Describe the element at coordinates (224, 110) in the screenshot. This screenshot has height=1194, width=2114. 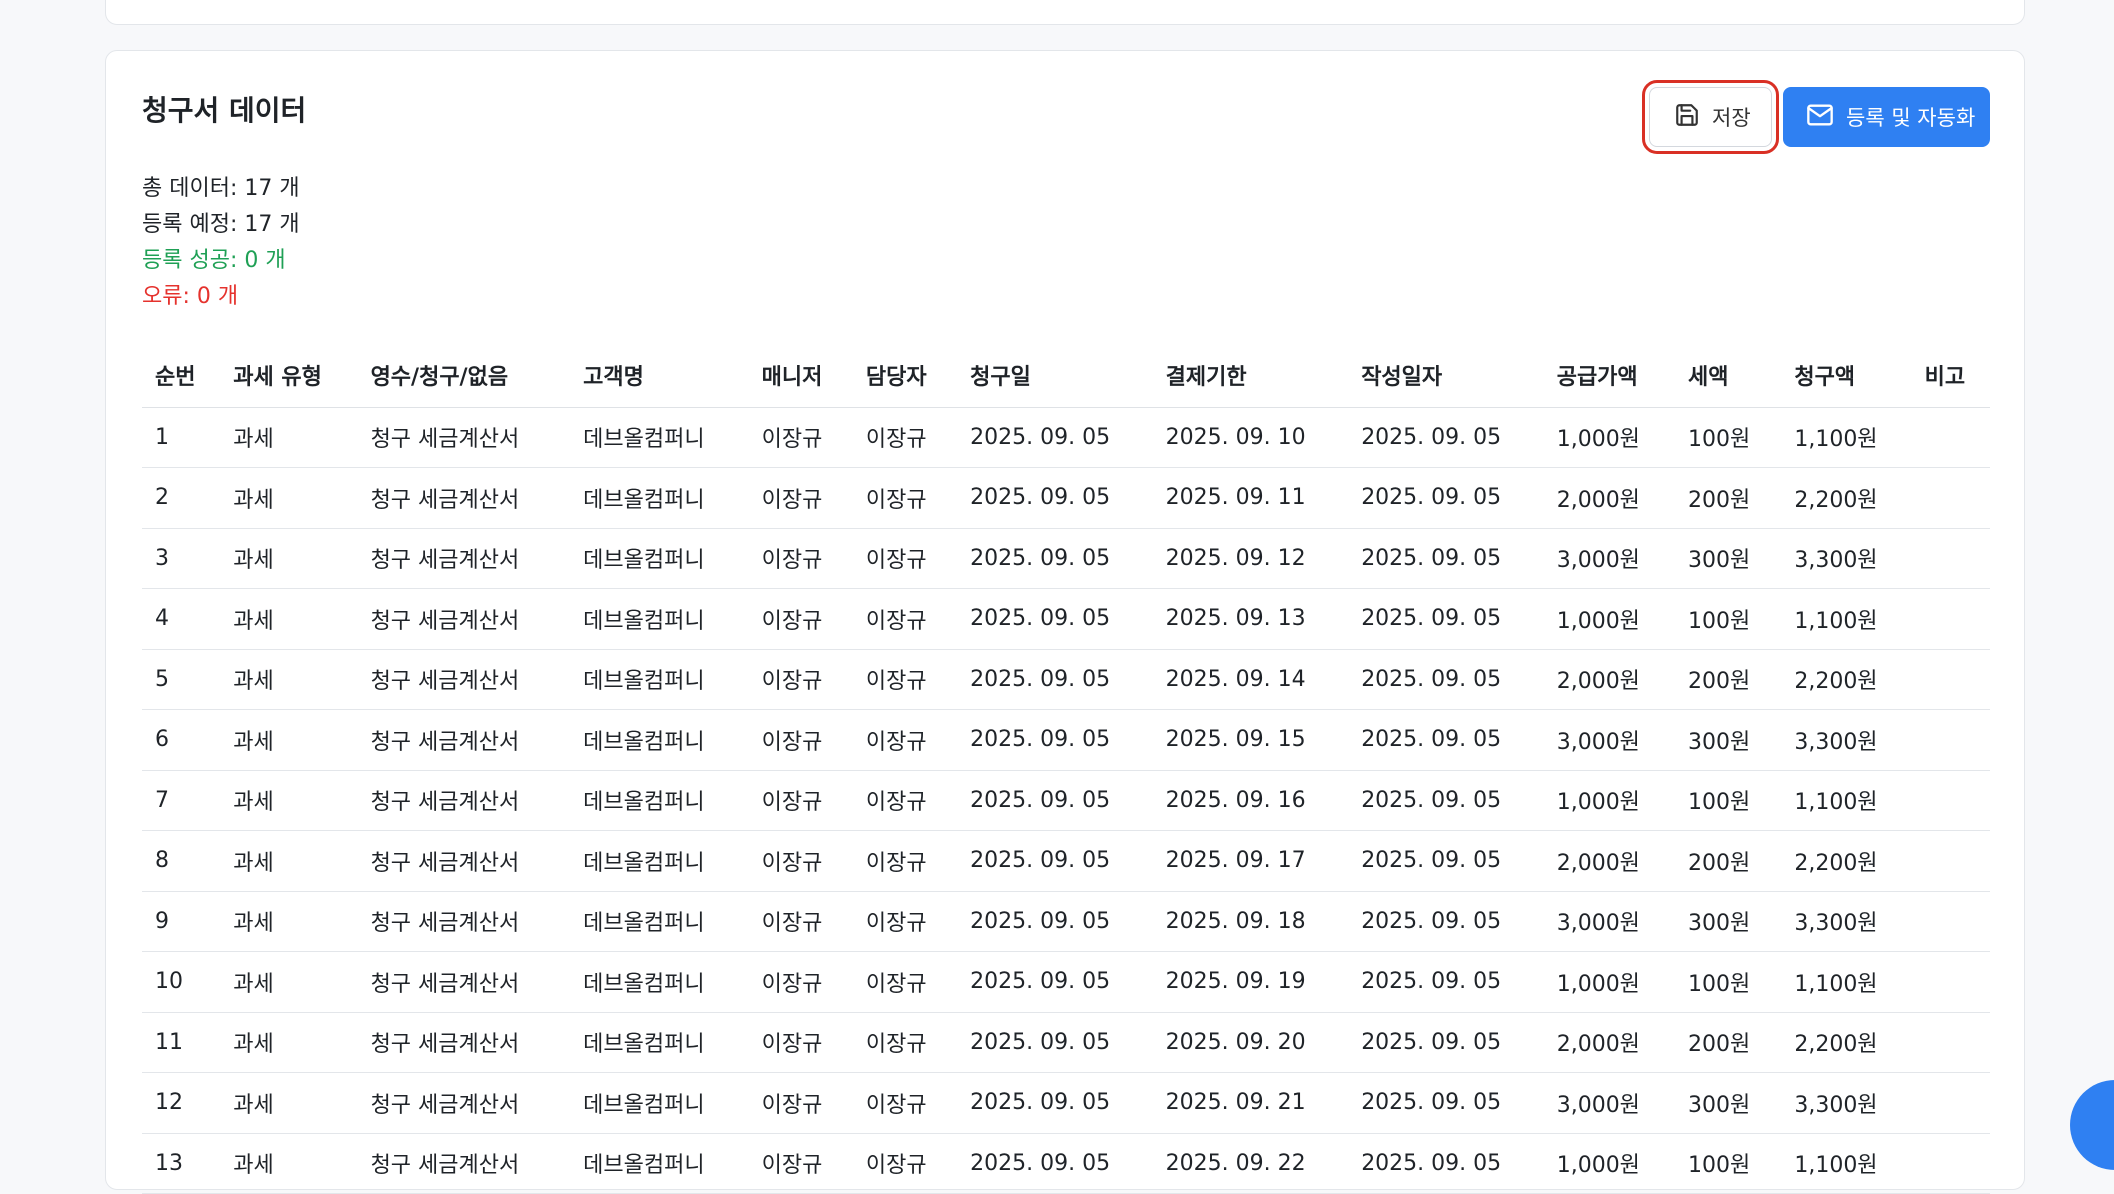
I see `section-title: 청구서 데이터` at that location.